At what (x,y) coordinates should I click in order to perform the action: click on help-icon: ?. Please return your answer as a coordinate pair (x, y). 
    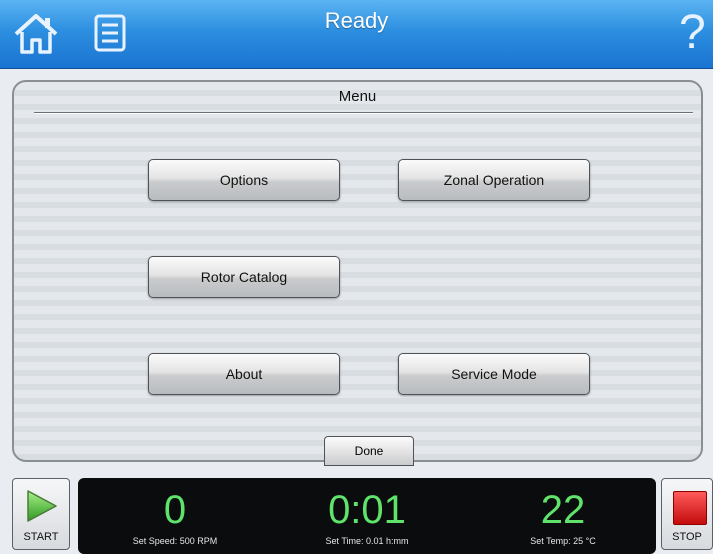
    Looking at the image, I should click on (692, 32).